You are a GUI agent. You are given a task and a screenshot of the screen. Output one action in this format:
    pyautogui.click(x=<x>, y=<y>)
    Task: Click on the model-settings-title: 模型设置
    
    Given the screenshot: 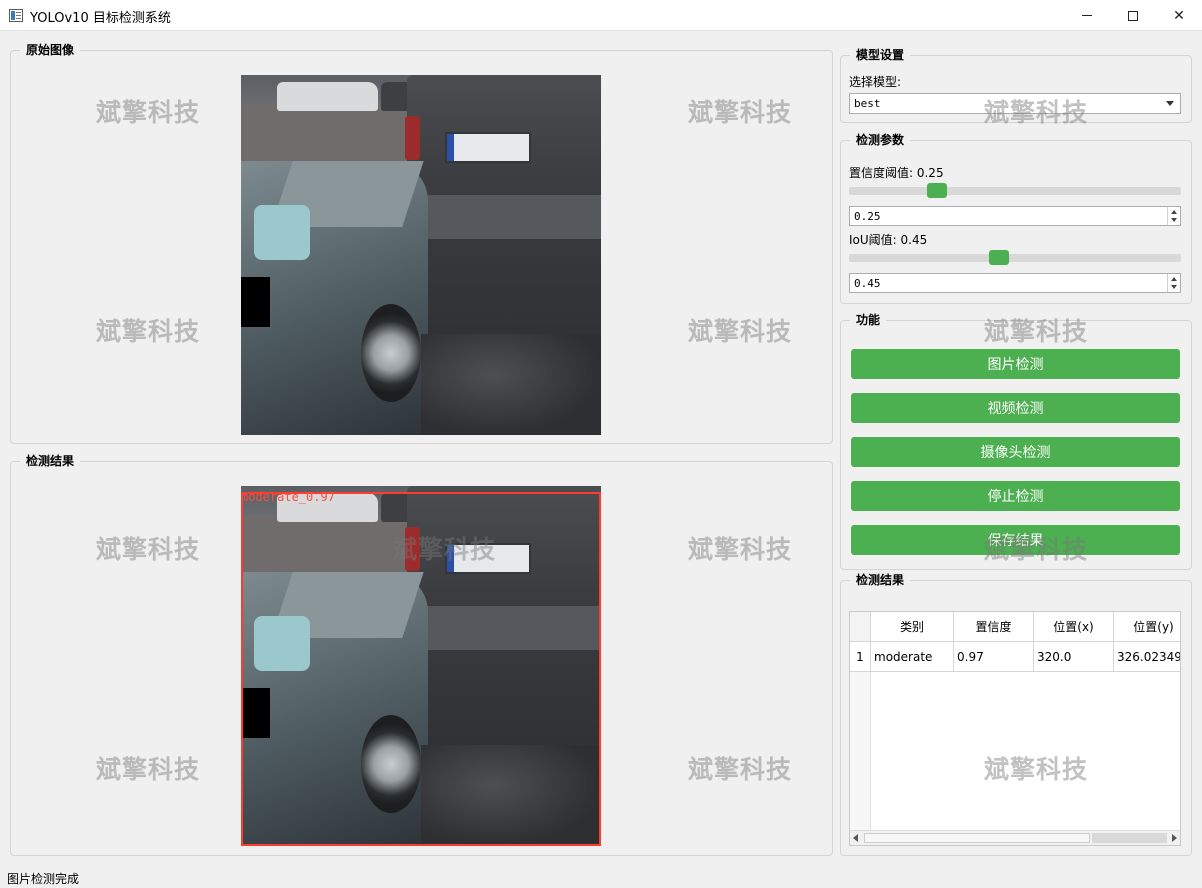 What is the action you would take?
    pyautogui.click(x=880, y=55)
    